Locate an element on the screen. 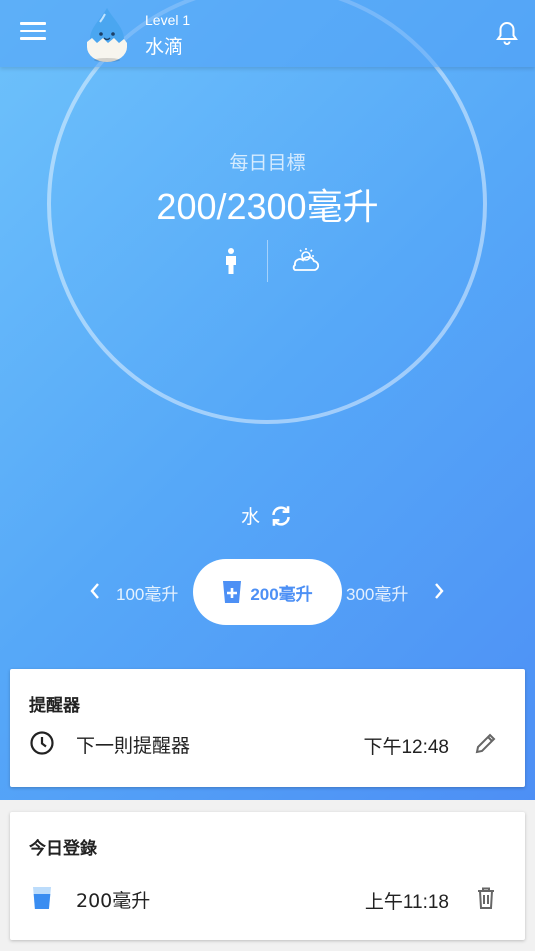 Image resolution: width=535 pixels, height=951 pixels. goal-divider is located at coordinates (267, 261).